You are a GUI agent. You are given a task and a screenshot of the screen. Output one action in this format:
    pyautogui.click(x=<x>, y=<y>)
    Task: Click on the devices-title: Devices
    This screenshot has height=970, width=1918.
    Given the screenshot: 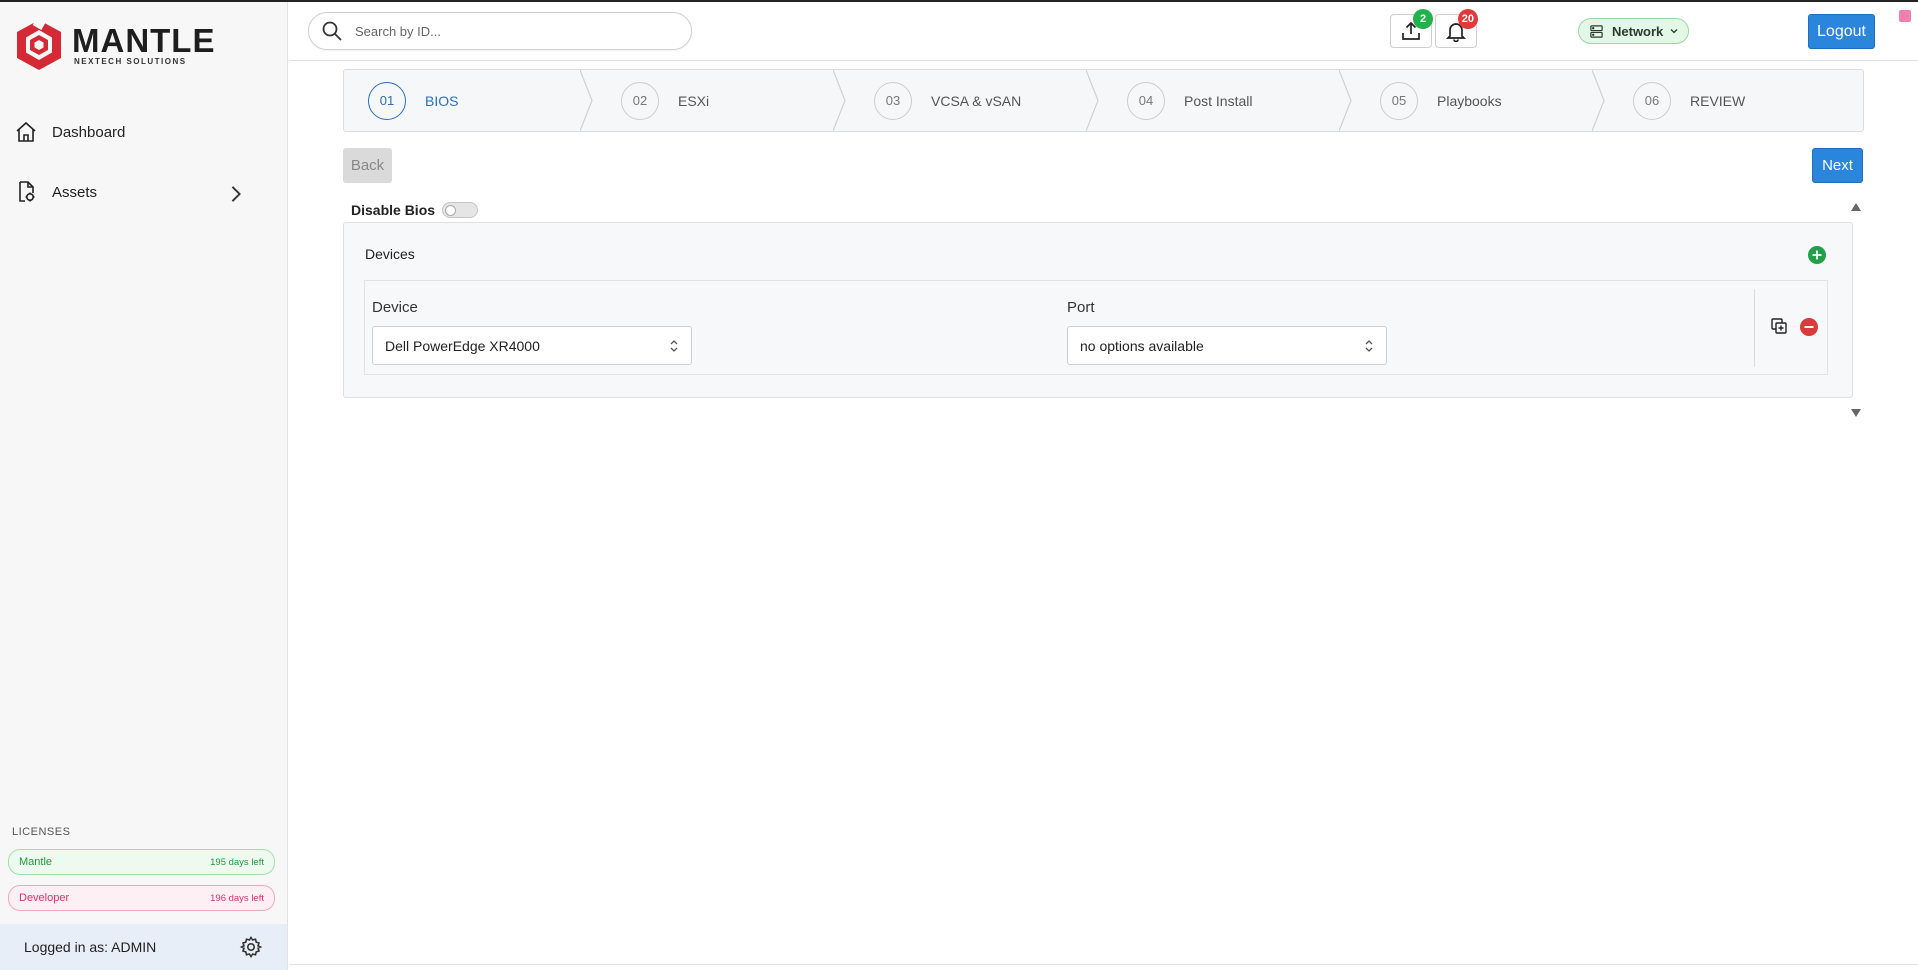 What is the action you would take?
    pyautogui.click(x=390, y=254)
    